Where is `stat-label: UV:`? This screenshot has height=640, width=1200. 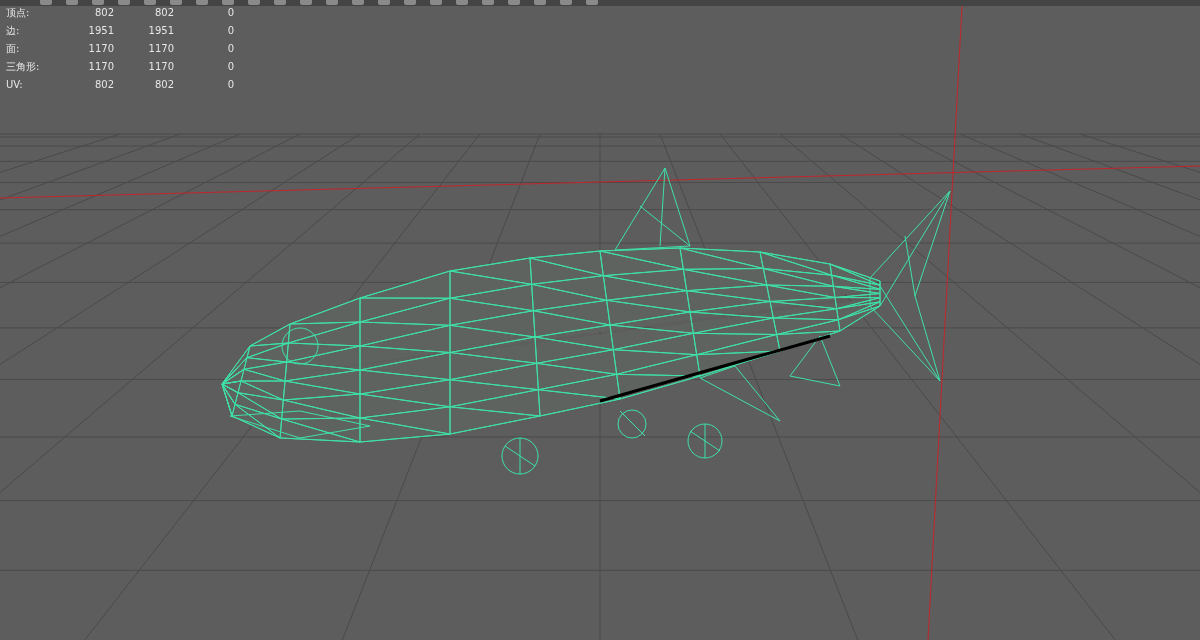 stat-label: UV: is located at coordinates (15, 85).